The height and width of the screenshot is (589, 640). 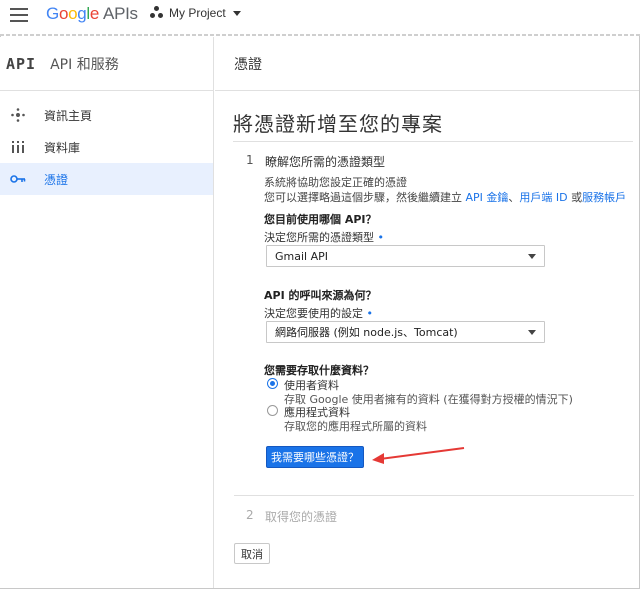 What do you see at coordinates (120, 13) in the screenshot?
I see `logo-suffix: APIs` at bounding box center [120, 13].